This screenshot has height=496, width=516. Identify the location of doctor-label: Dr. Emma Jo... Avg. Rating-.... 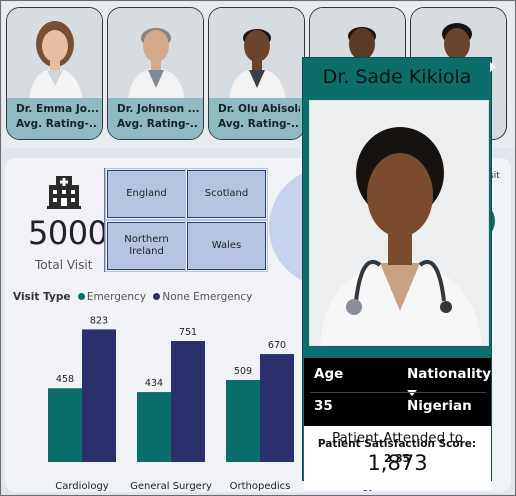
(54, 118).